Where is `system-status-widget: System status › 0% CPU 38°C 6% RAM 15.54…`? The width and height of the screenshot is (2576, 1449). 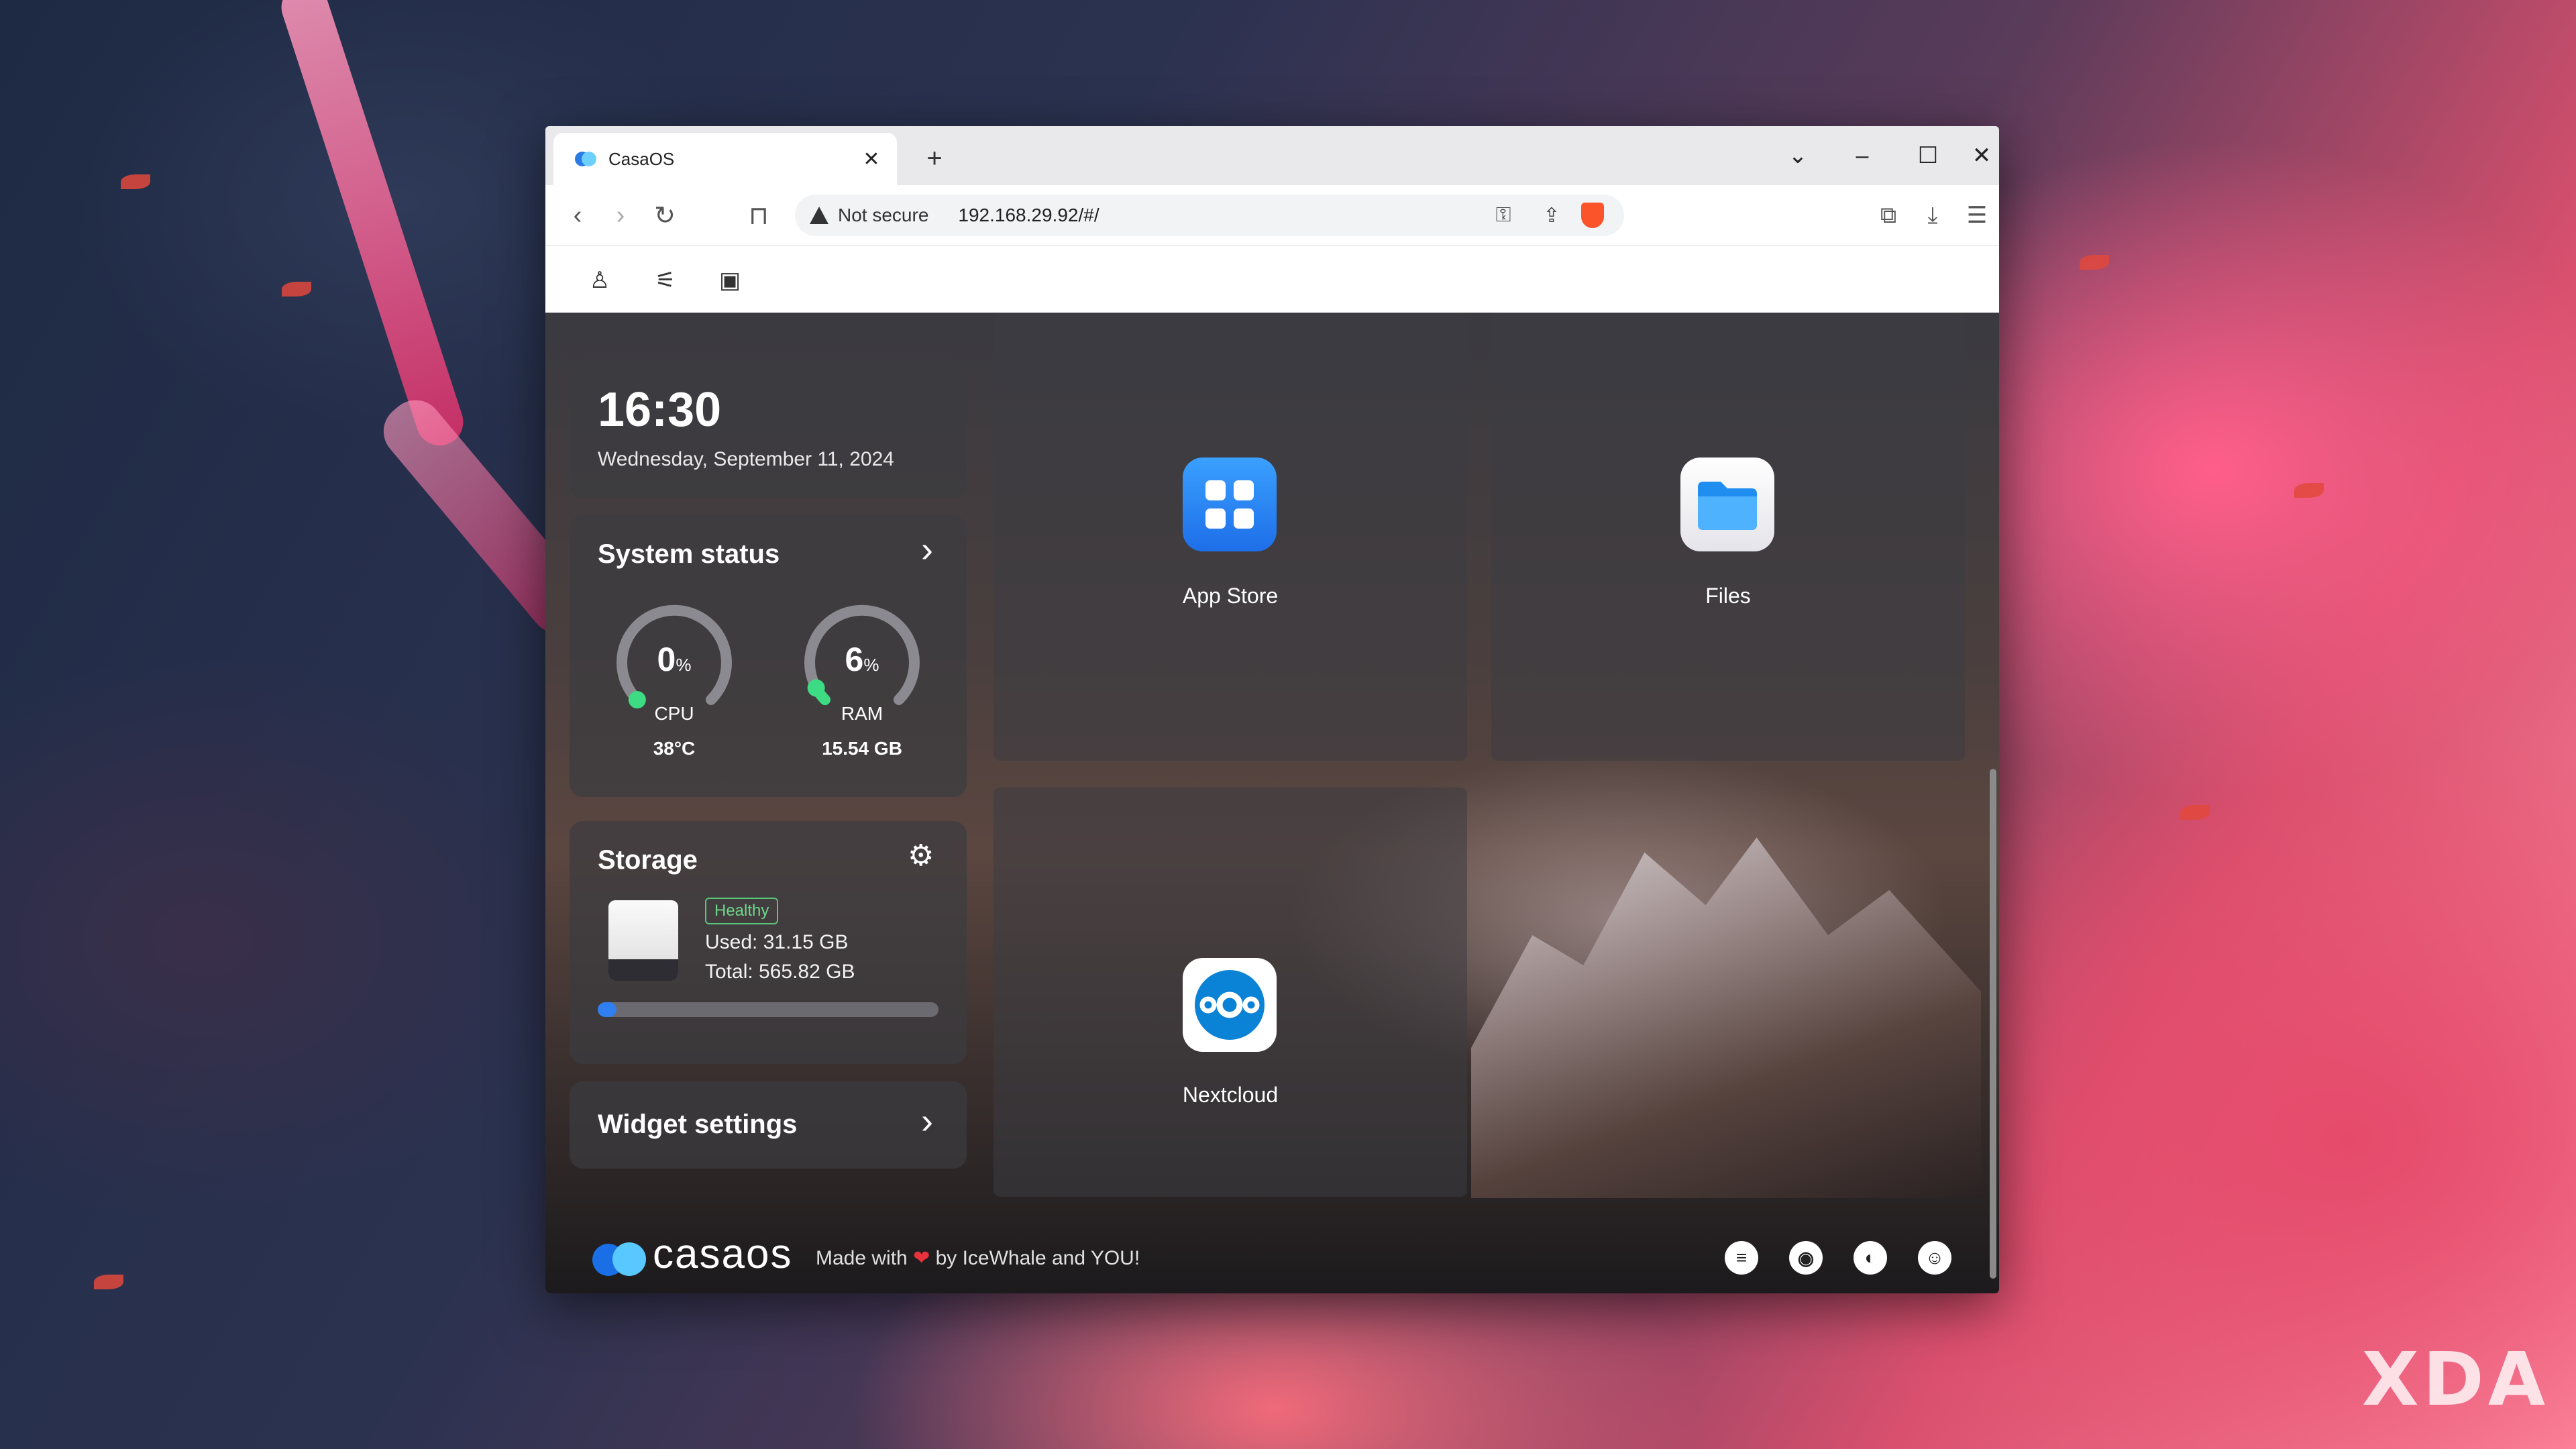 system-status-widget: System status › 0% CPU 38°C 6% RAM 15.54… is located at coordinates (768, 656).